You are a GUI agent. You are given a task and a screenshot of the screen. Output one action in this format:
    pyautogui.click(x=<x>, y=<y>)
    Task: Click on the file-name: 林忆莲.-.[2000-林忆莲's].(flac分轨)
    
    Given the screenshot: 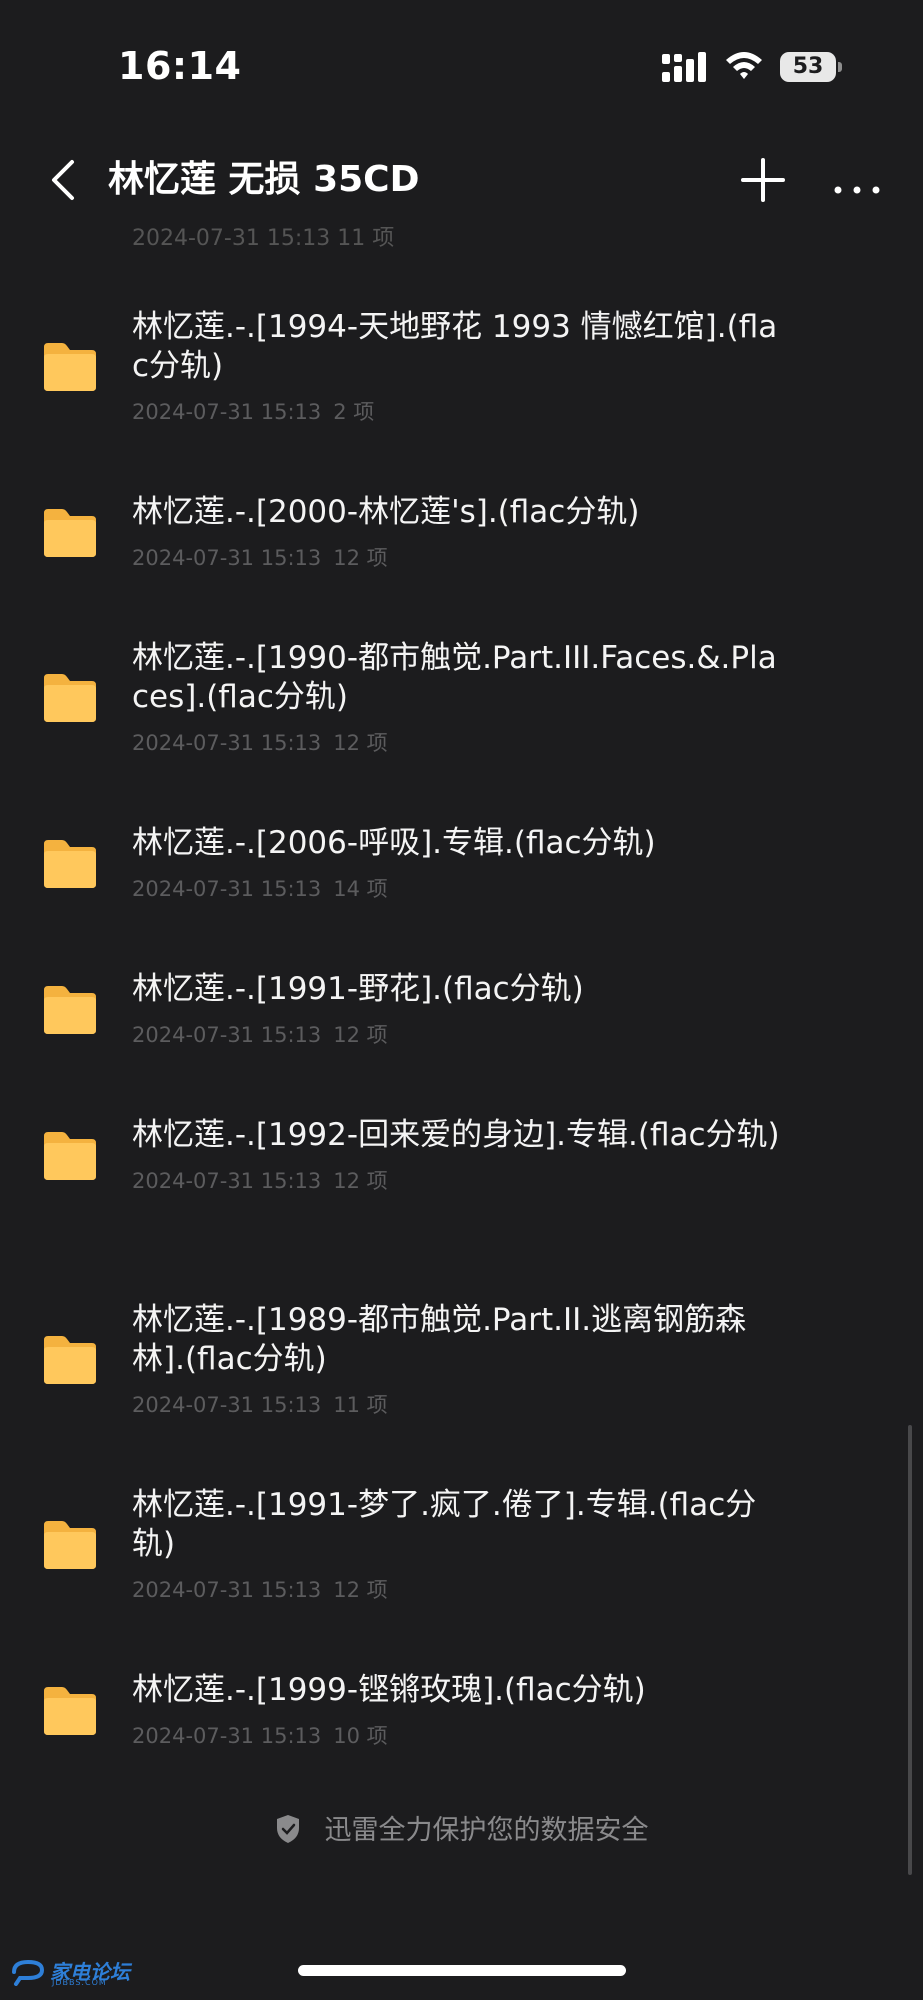 What is the action you would take?
    pyautogui.click(x=386, y=512)
    